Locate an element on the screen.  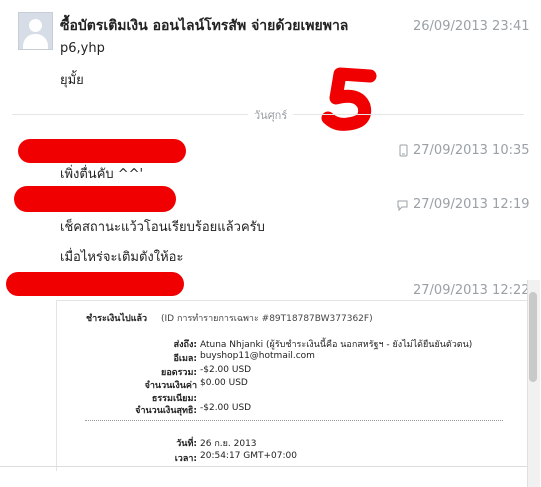
scrollbar-thumb is located at coordinates (533, 337).